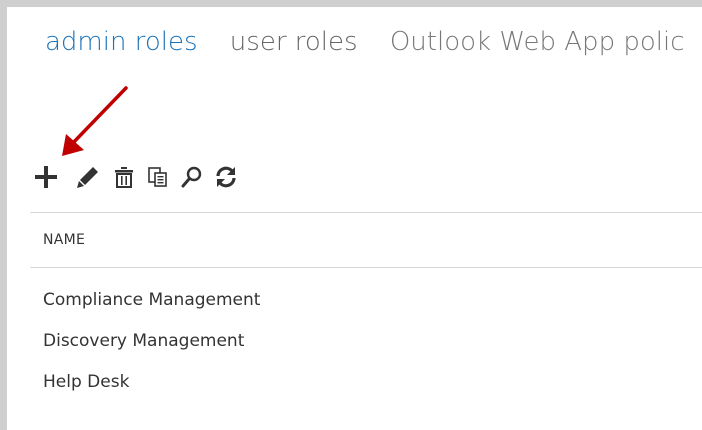 This screenshot has width=702, height=430. What do you see at coordinates (64, 240) in the screenshot?
I see `column-header-name: NAME` at bounding box center [64, 240].